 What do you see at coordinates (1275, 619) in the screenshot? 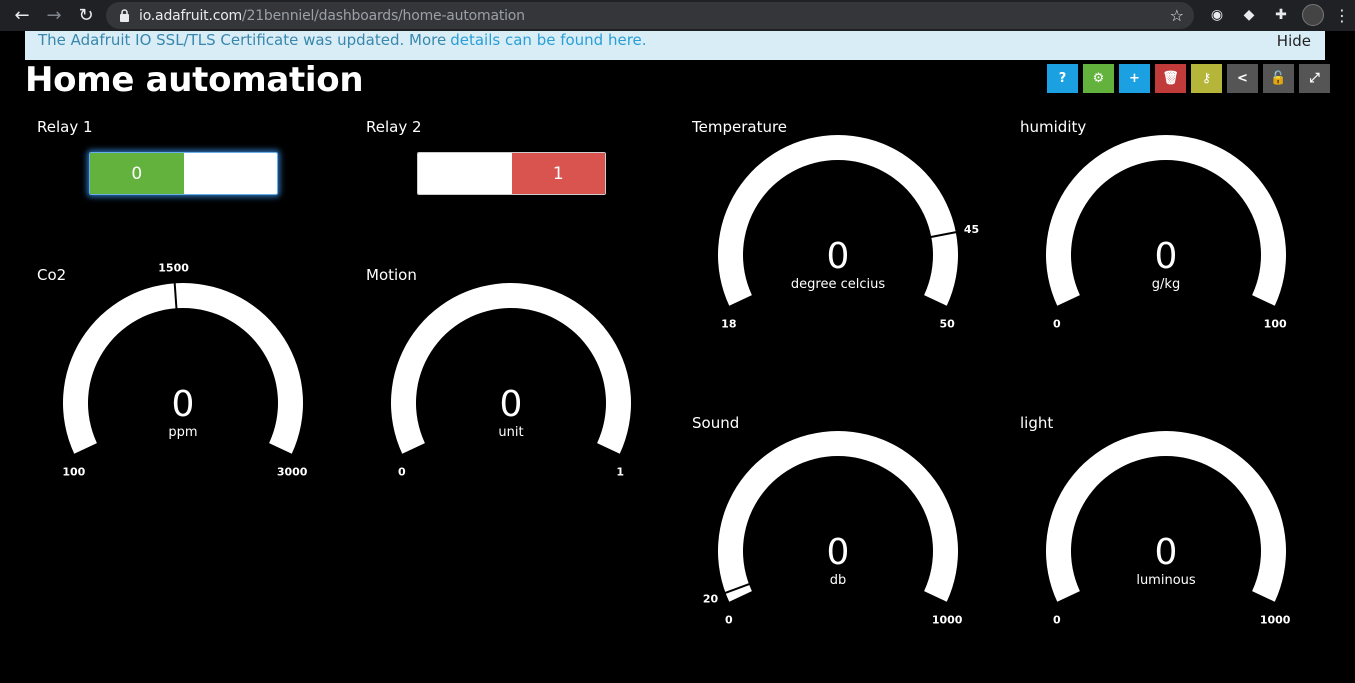
I see `light-max-label: 1000` at bounding box center [1275, 619].